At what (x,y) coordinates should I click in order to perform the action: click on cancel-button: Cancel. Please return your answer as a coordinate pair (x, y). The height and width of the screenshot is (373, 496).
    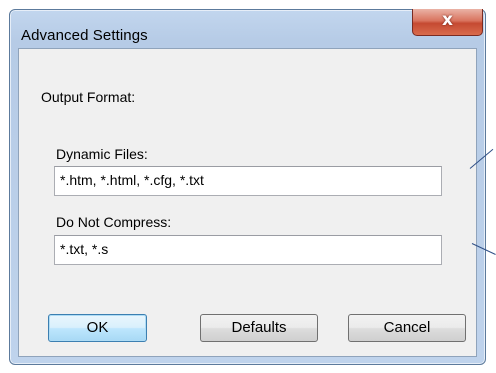
    Looking at the image, I should click on (407, 328).